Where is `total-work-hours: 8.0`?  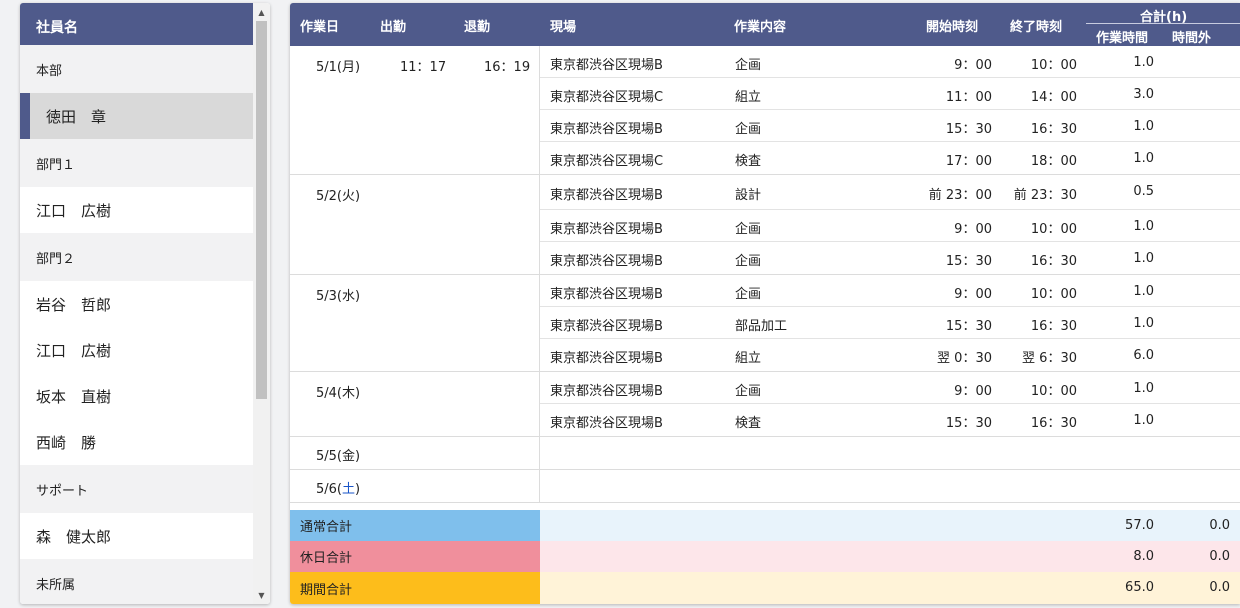 total-work-hours: 8.0 is located at coordinates (1143, 556).